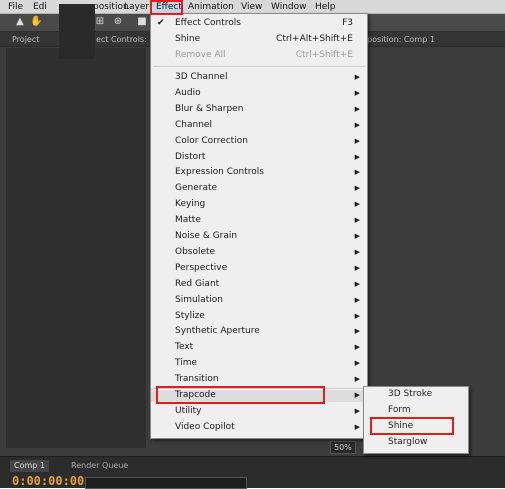 This screenshot has width=505, height=489. What do you see at coordinates (166, 483) in the screenshot?
I see `timeline-search-input` at bounding box center [166, 483].